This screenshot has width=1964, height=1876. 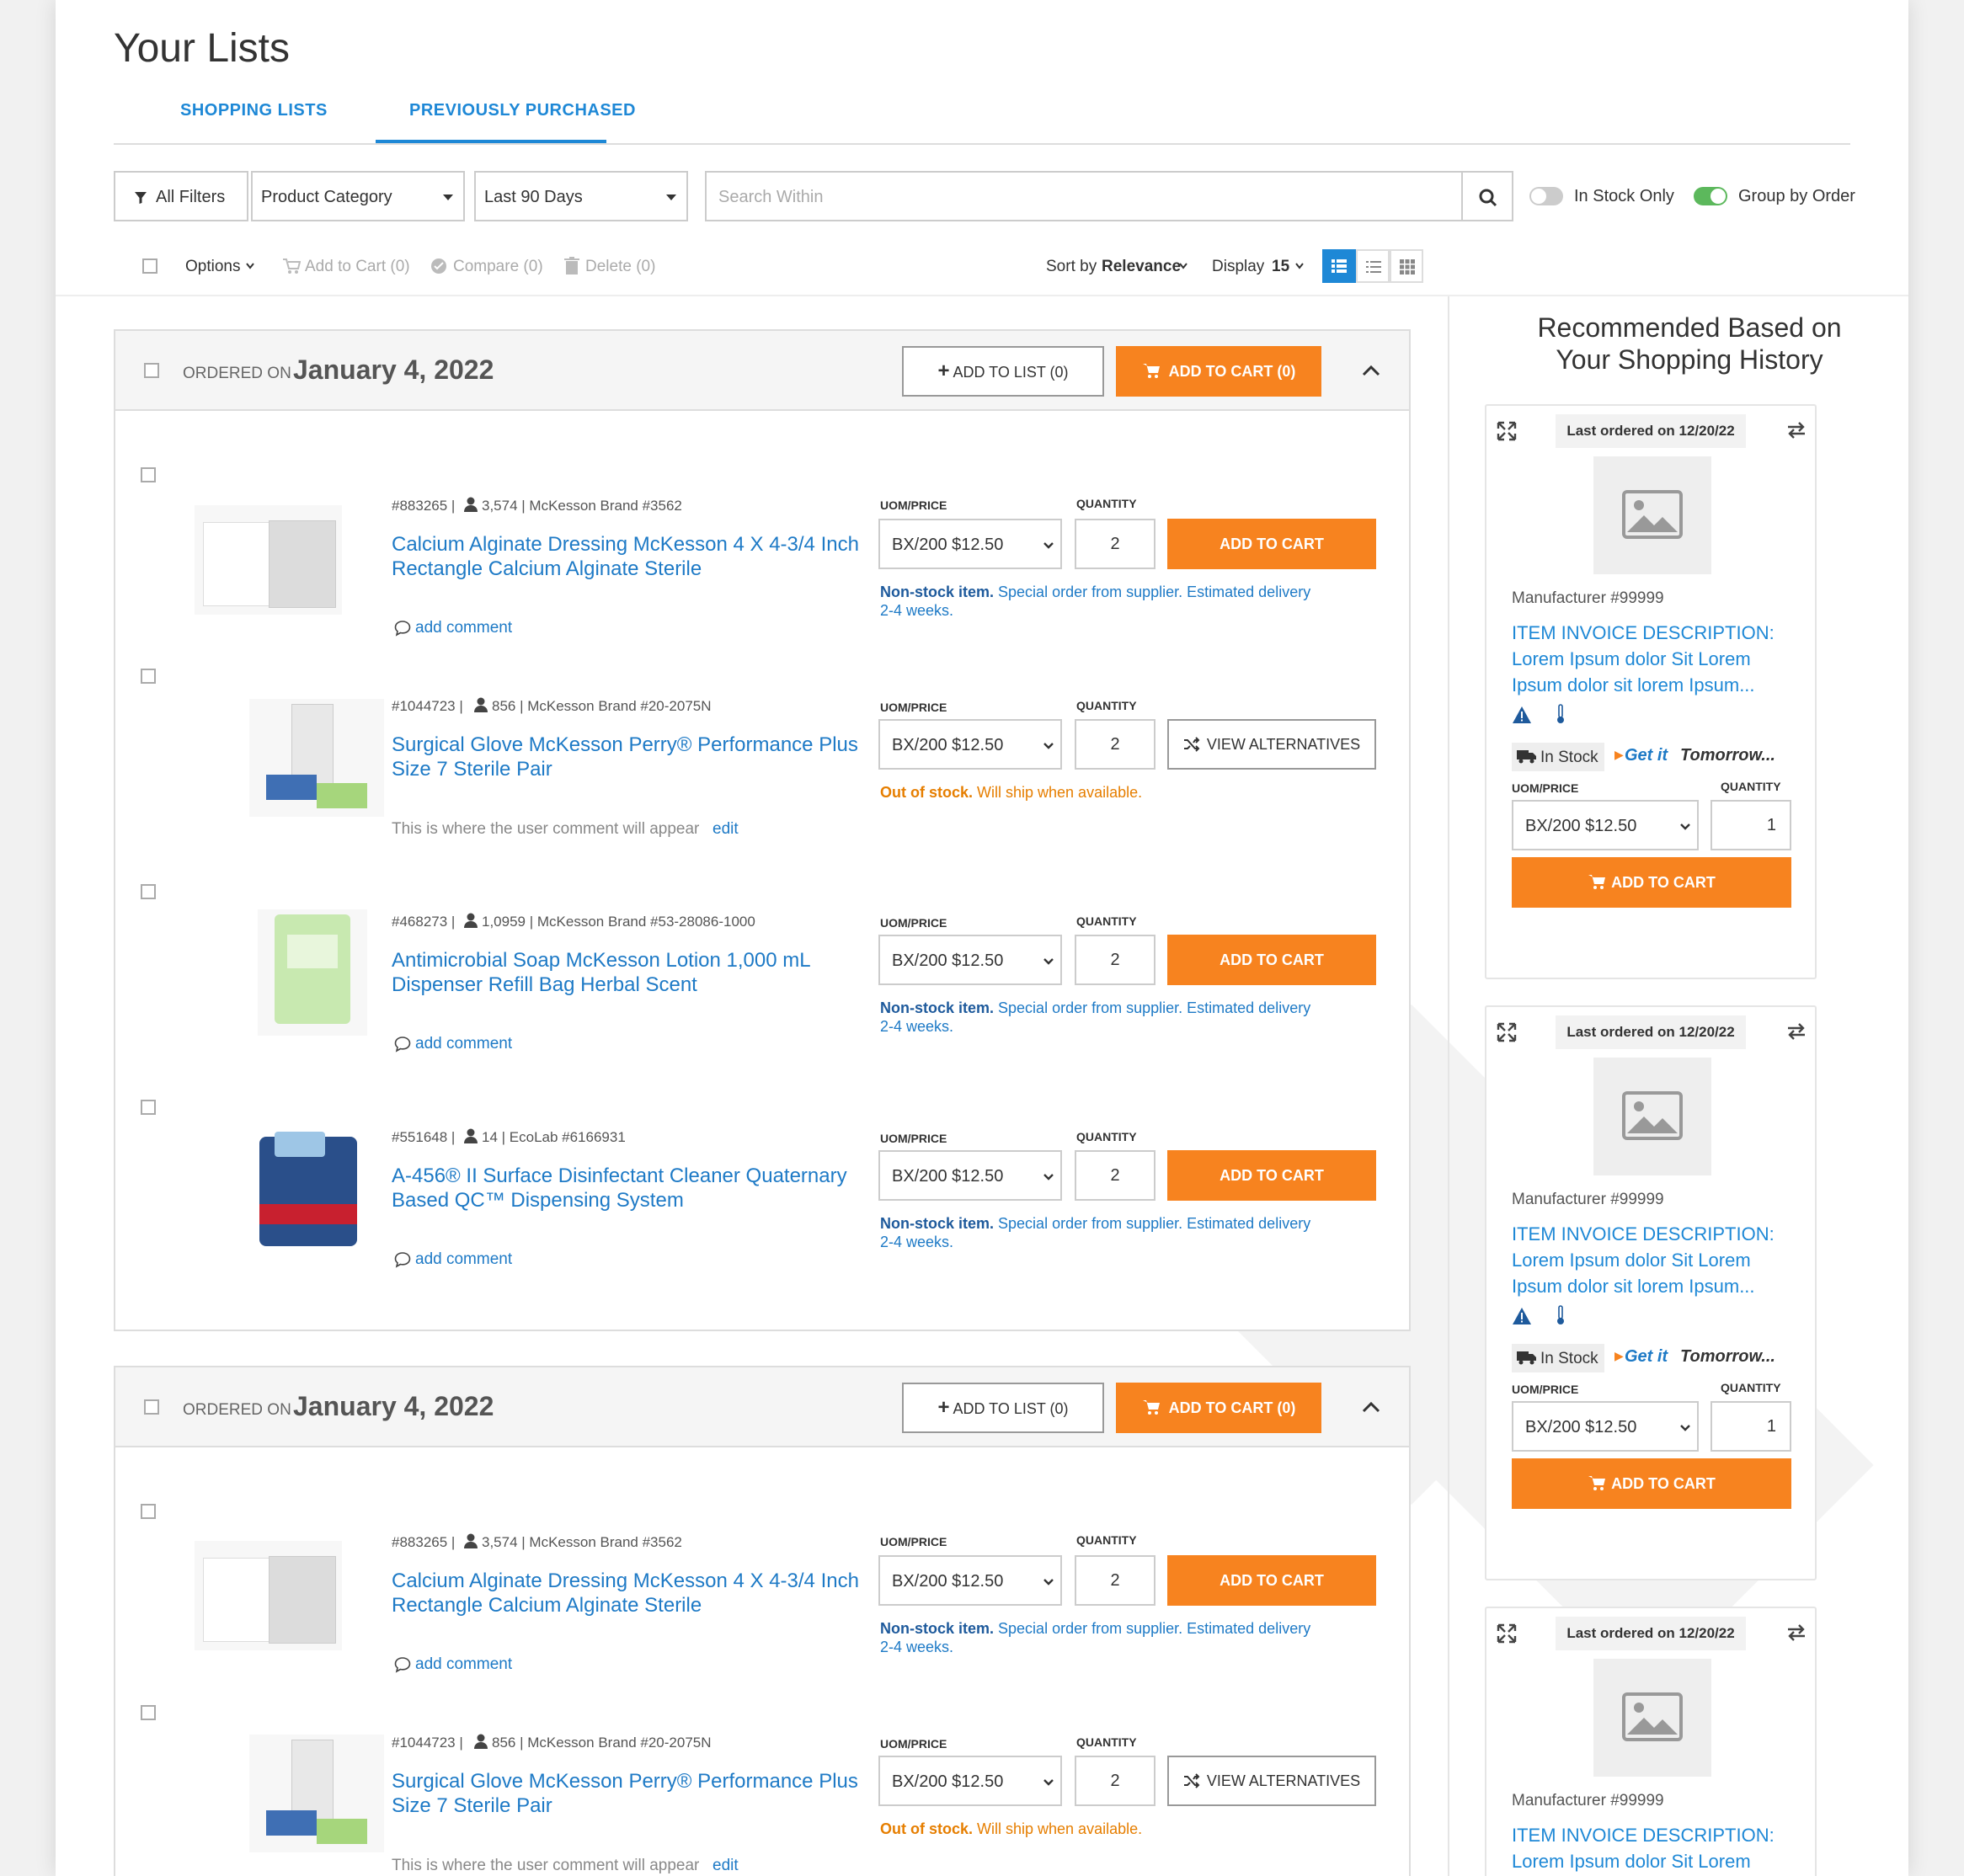 What do you see at coordinates (538, 1200) in the screenshot?
I see `product-name-line2: Based QC™ Dispensing System` at bounding box center [538, 1200].